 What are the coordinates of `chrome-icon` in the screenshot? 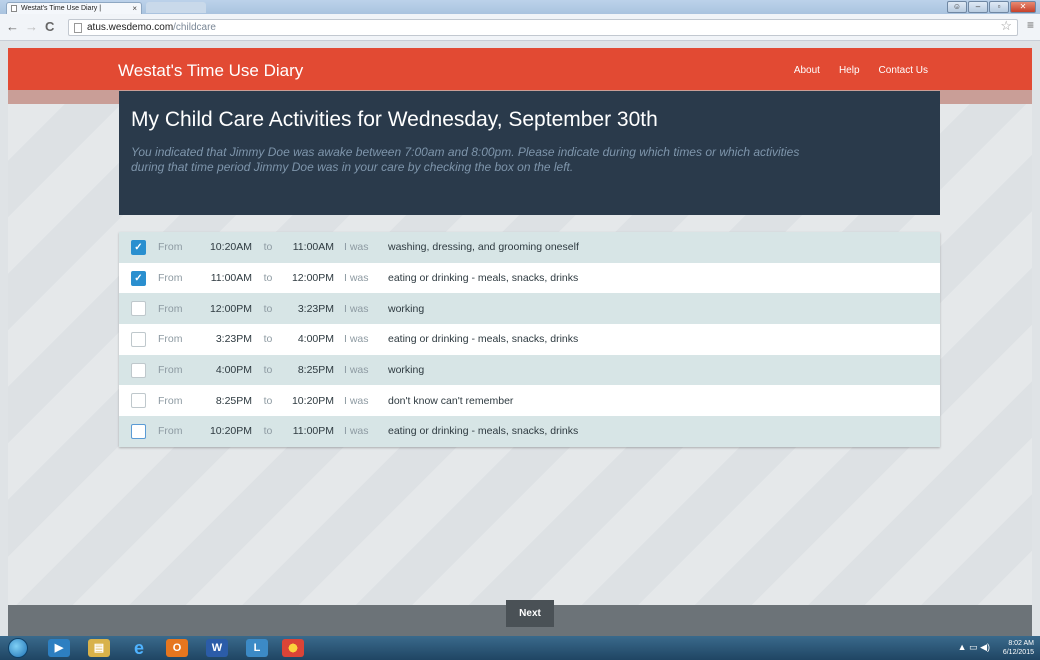 It's located at (293, 648).